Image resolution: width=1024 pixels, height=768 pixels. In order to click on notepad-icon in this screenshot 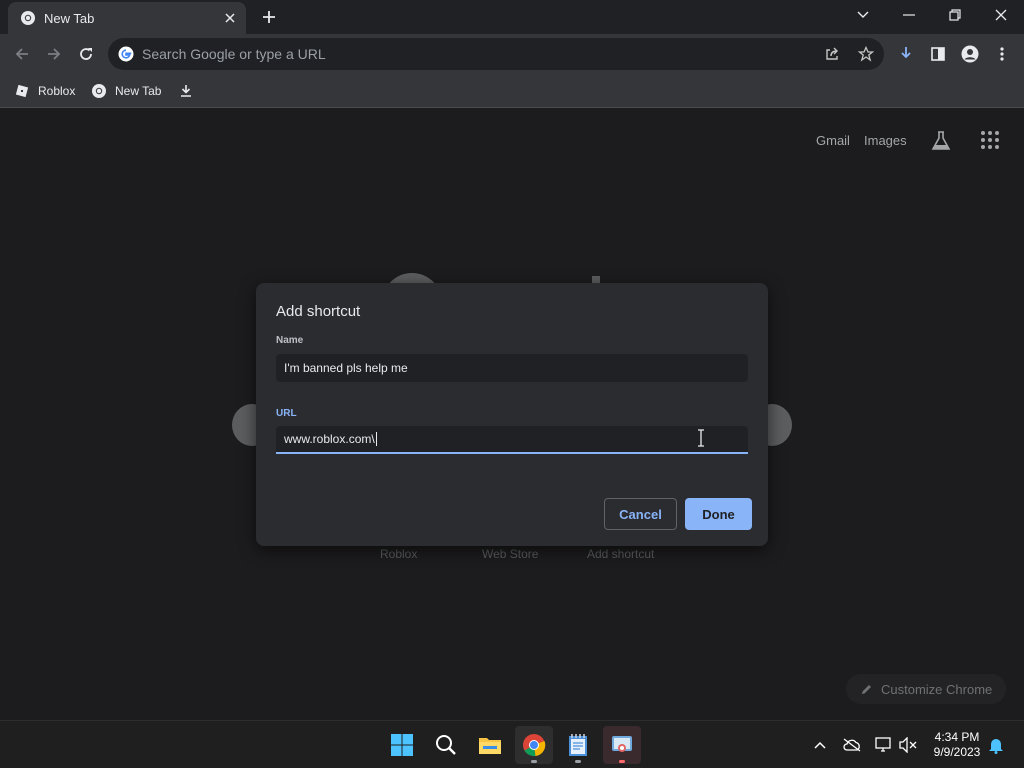, I will do `click(578, 745)`.